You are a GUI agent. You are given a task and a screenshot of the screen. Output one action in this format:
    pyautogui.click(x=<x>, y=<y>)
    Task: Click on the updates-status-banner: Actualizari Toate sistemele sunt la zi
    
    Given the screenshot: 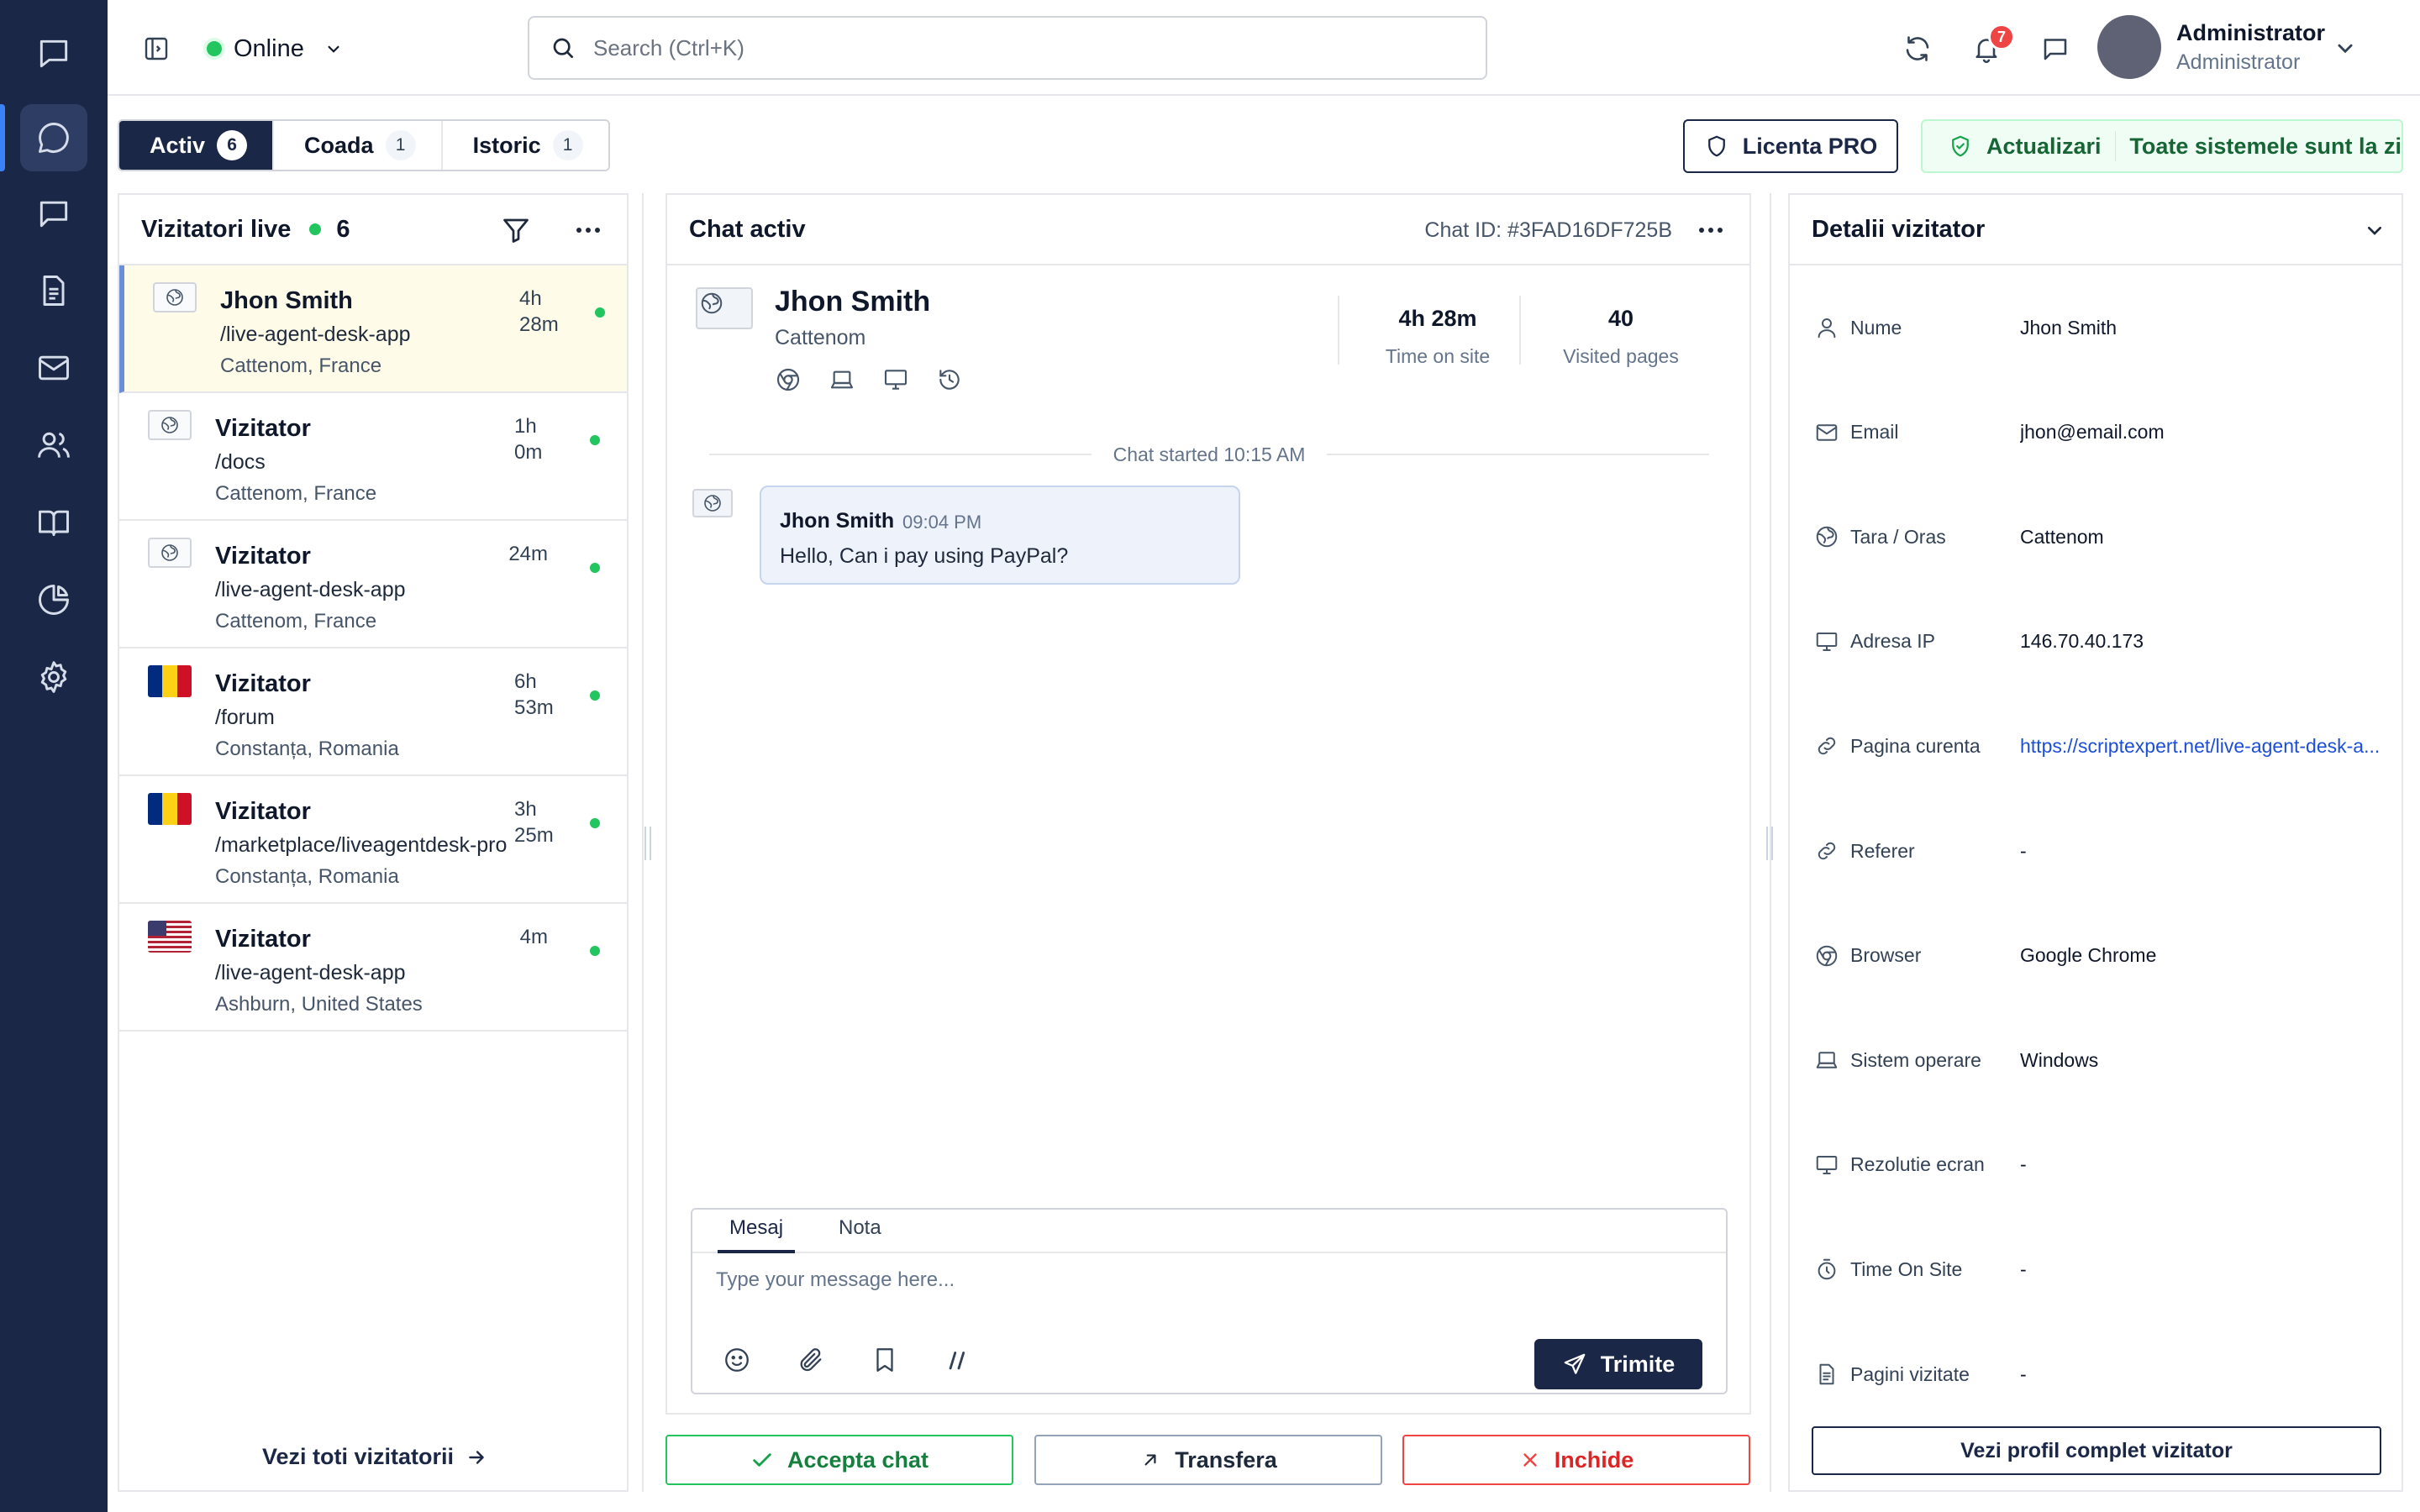 What is the action you would take?
    pyautogui.click(x=2162, y=146)
    